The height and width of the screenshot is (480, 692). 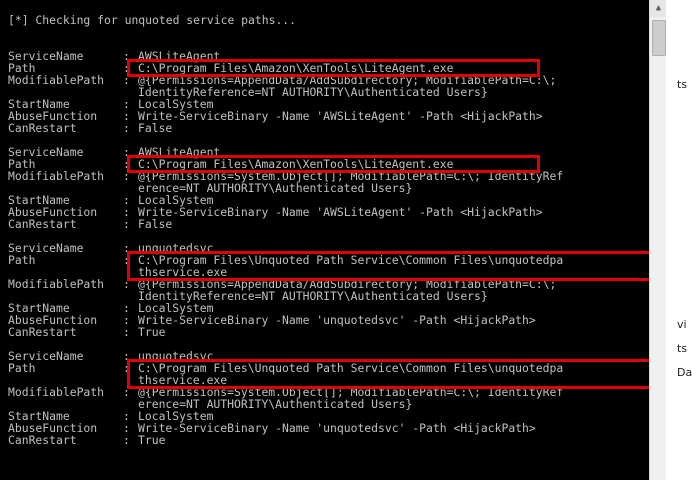 What do you see at coordinates (682, 324) in the screenshot?
I see `background-text-fragment: vi` at bounding box center [682, 324].